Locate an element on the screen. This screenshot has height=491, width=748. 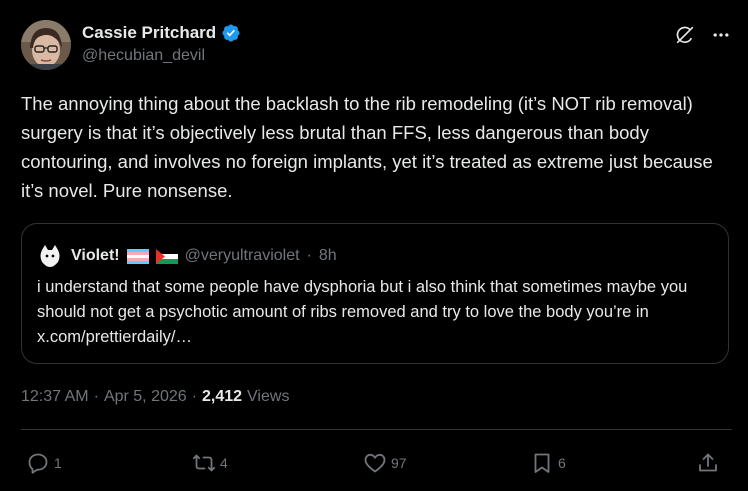
reply-count: 1 is located at coordinates (58, 463).